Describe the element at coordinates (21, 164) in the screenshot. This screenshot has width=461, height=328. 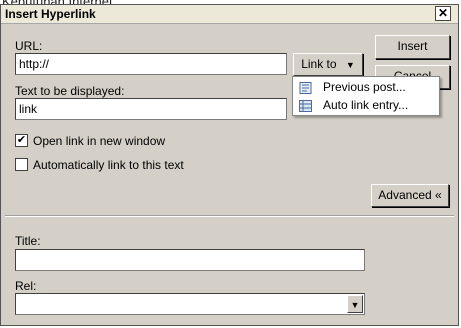
I see `auto-link-checkbox` at that location.